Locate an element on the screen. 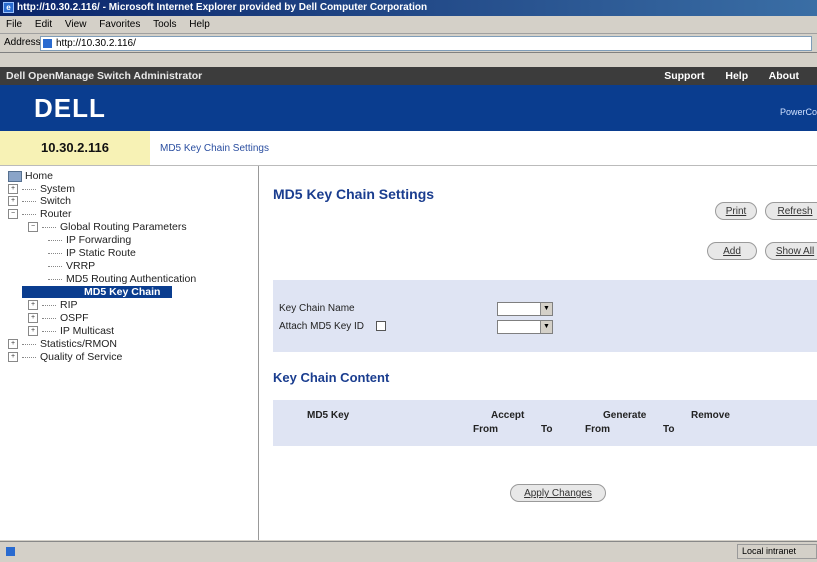 The width and height of the screenshot is (817, 562). page-title: MD5 Key Chain Settings is located at coordinates (354, 194).